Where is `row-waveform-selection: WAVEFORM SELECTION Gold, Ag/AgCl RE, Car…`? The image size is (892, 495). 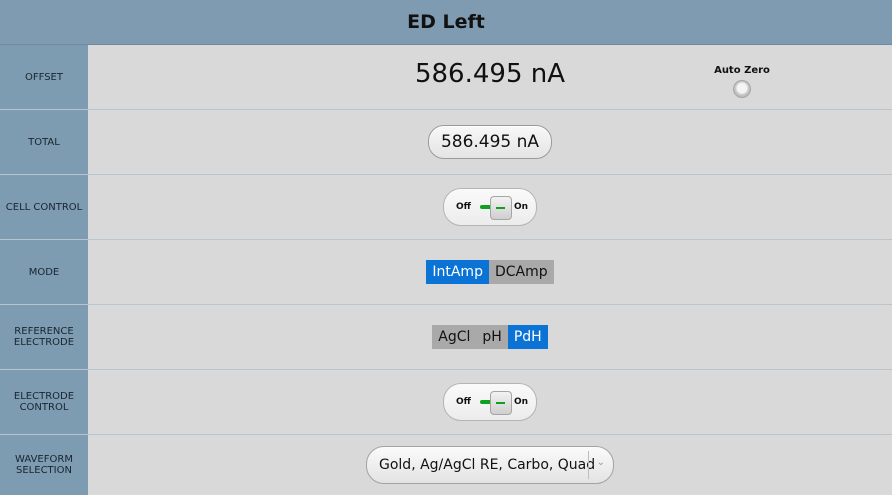
row-waveform-selection: WAVEFORM SELECTION Gold, Ag/AgCl RE, Car… is located at coordinates (446, 465).